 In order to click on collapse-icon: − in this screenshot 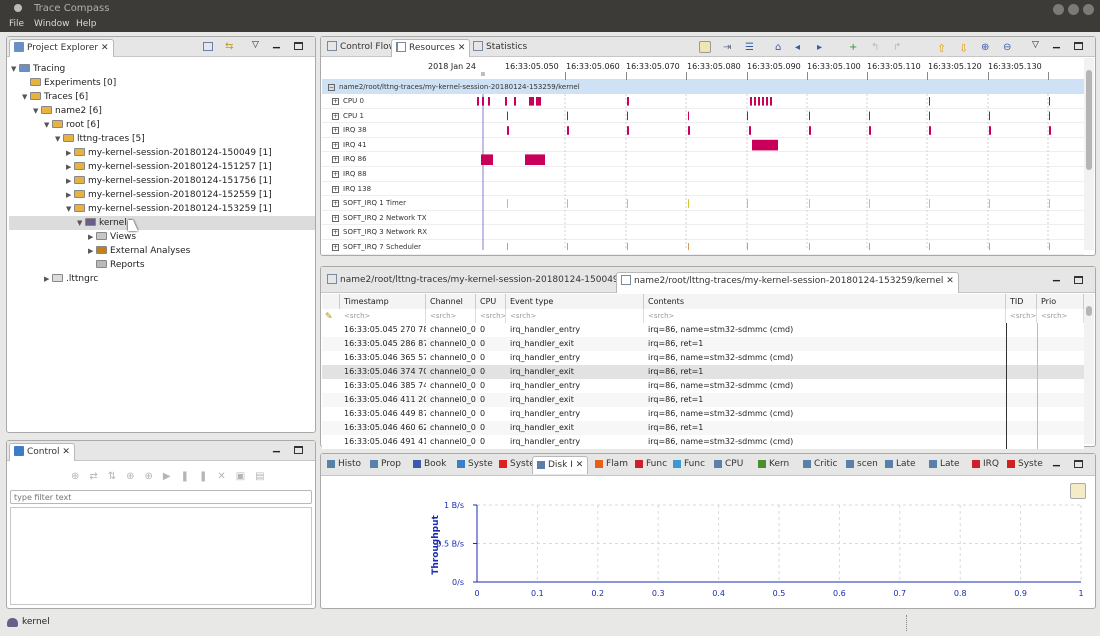, I will do `click(331, 87)`.